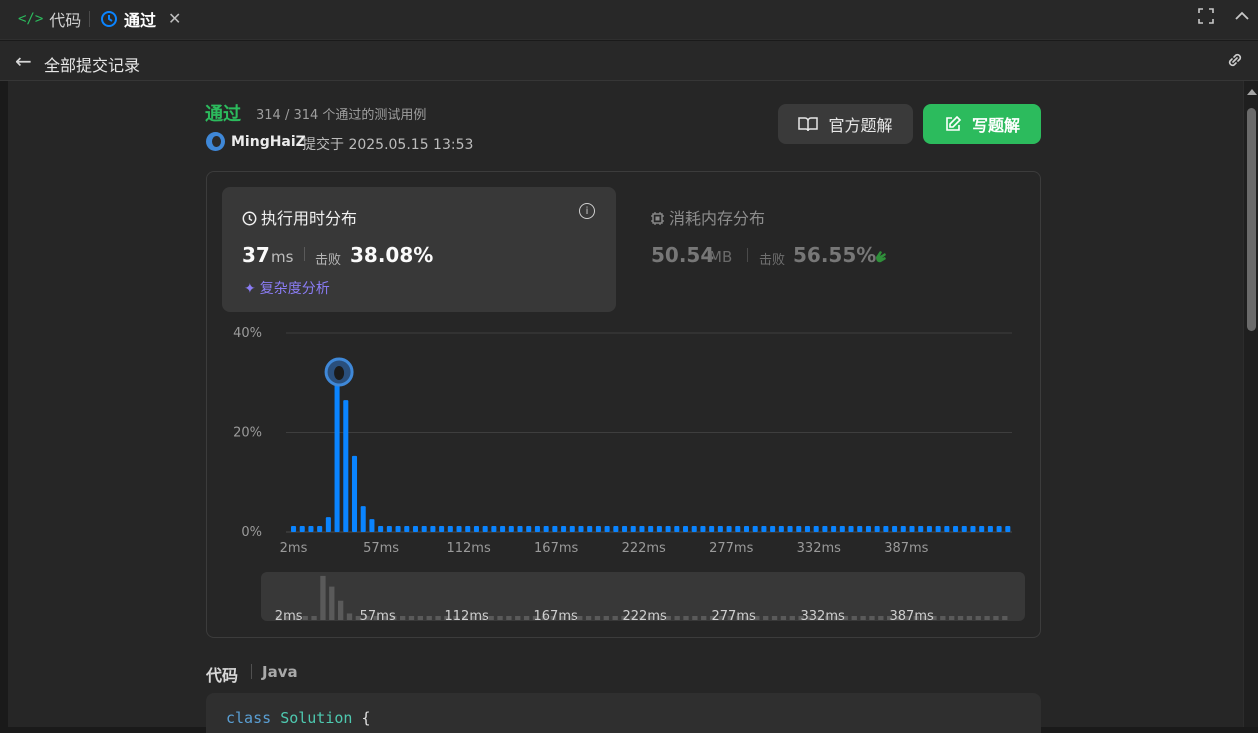 This screenshot has width=1258, height=733. I want to click on scrollbar, so click(1250, 404).